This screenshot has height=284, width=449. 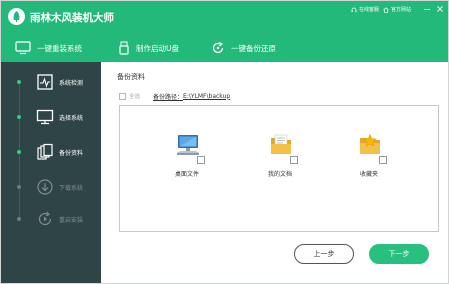 What do you see at coordinates (224, 17) in the screenshot?
I see `title-bar: 雨林木风装机大师 在线客服 官方网站` at bounding box center [224, 17].